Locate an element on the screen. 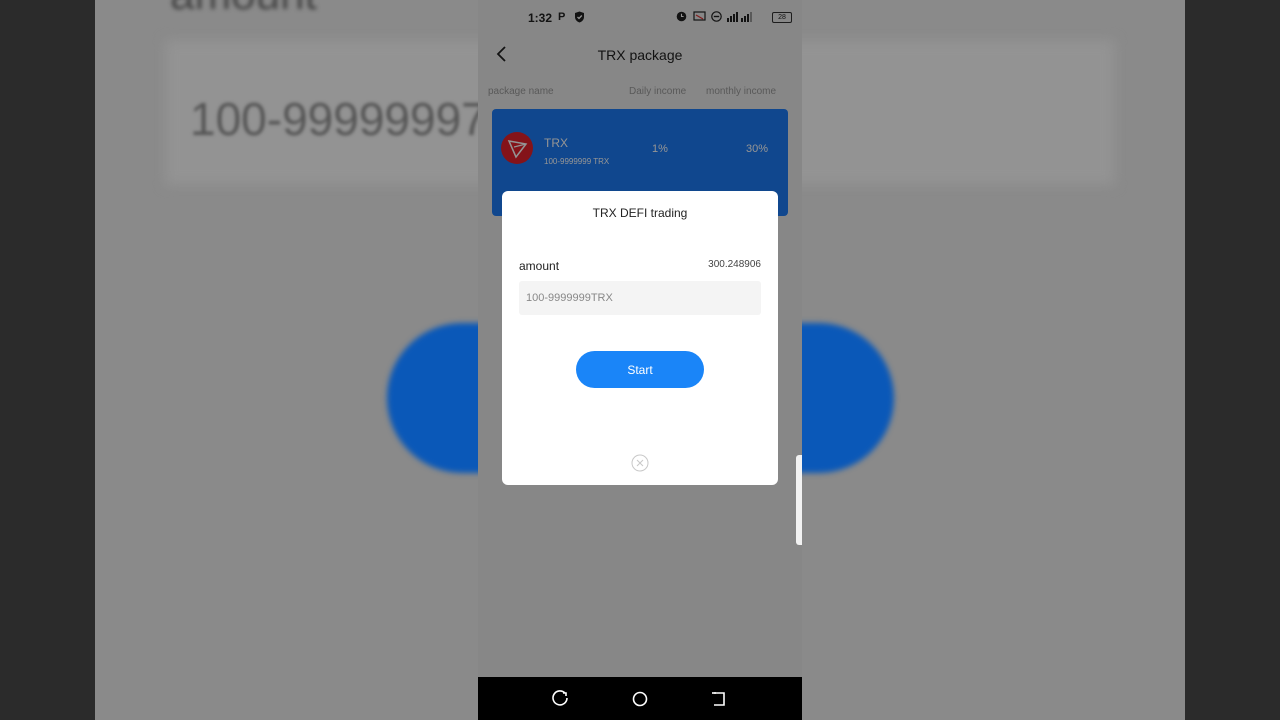  recent-apps-button is located at coordinates (561, 699).